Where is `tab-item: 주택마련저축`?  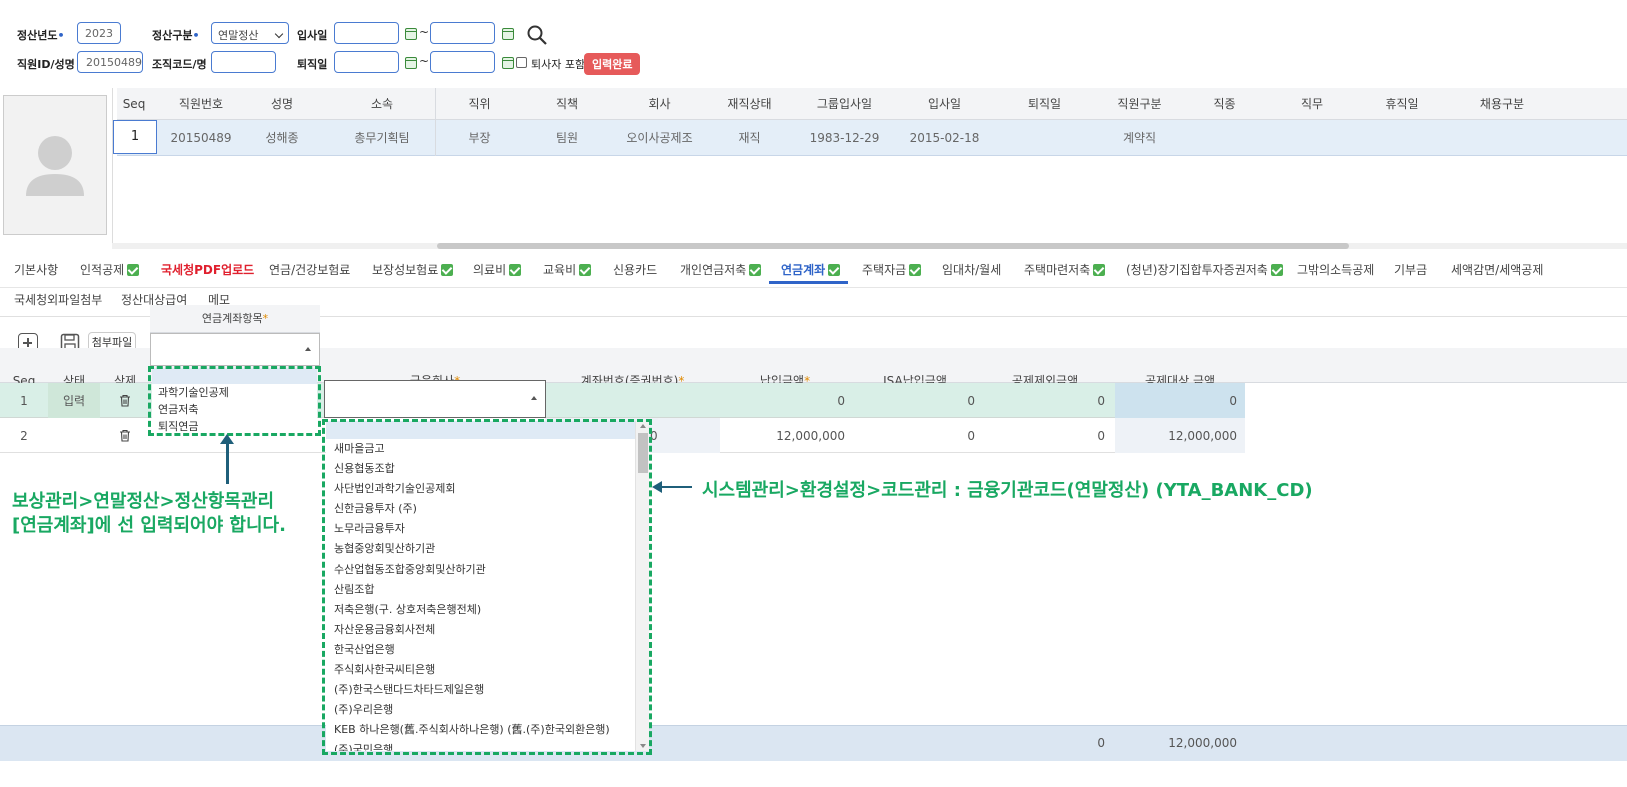
tab-item: 주택마련저축 is located at coordinates (1065, 269).